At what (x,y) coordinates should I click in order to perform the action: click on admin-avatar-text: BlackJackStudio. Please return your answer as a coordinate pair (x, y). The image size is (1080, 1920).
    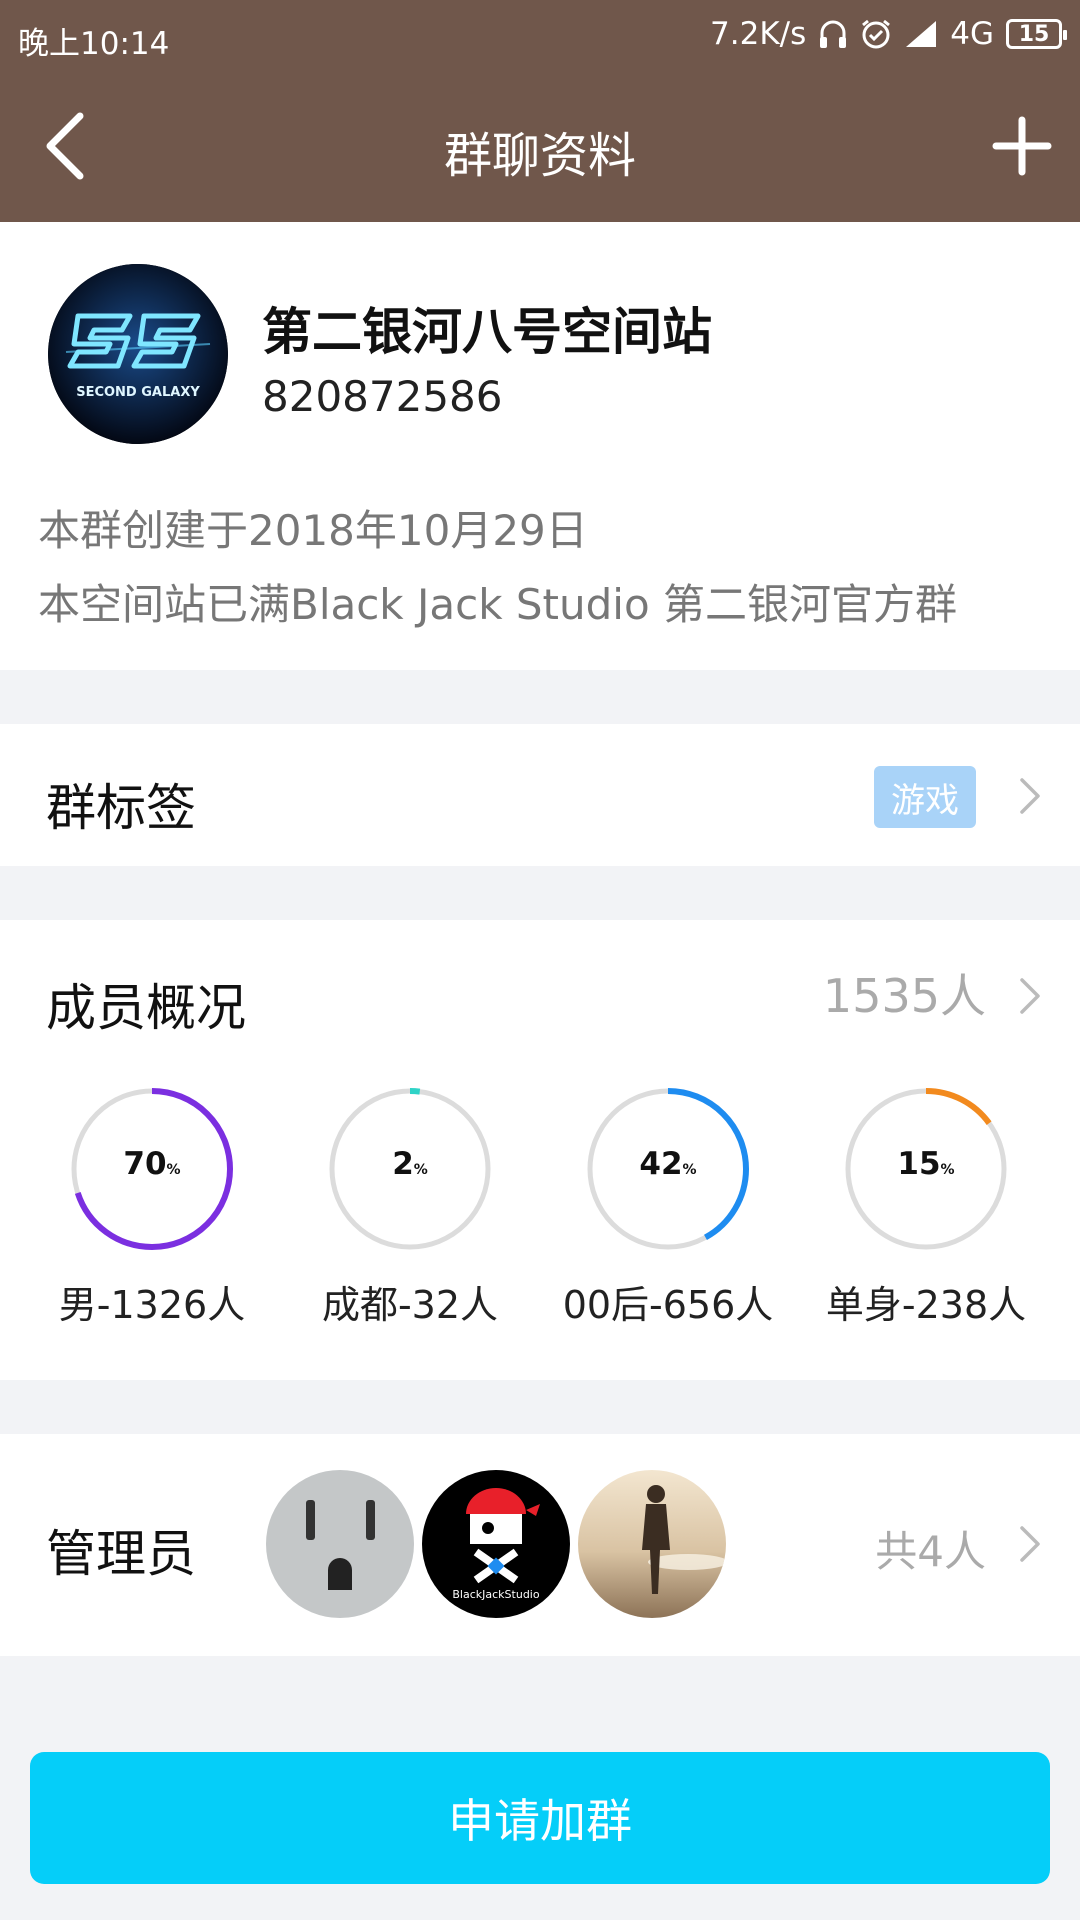
    Looking at the image, I should click on (495, 1594).